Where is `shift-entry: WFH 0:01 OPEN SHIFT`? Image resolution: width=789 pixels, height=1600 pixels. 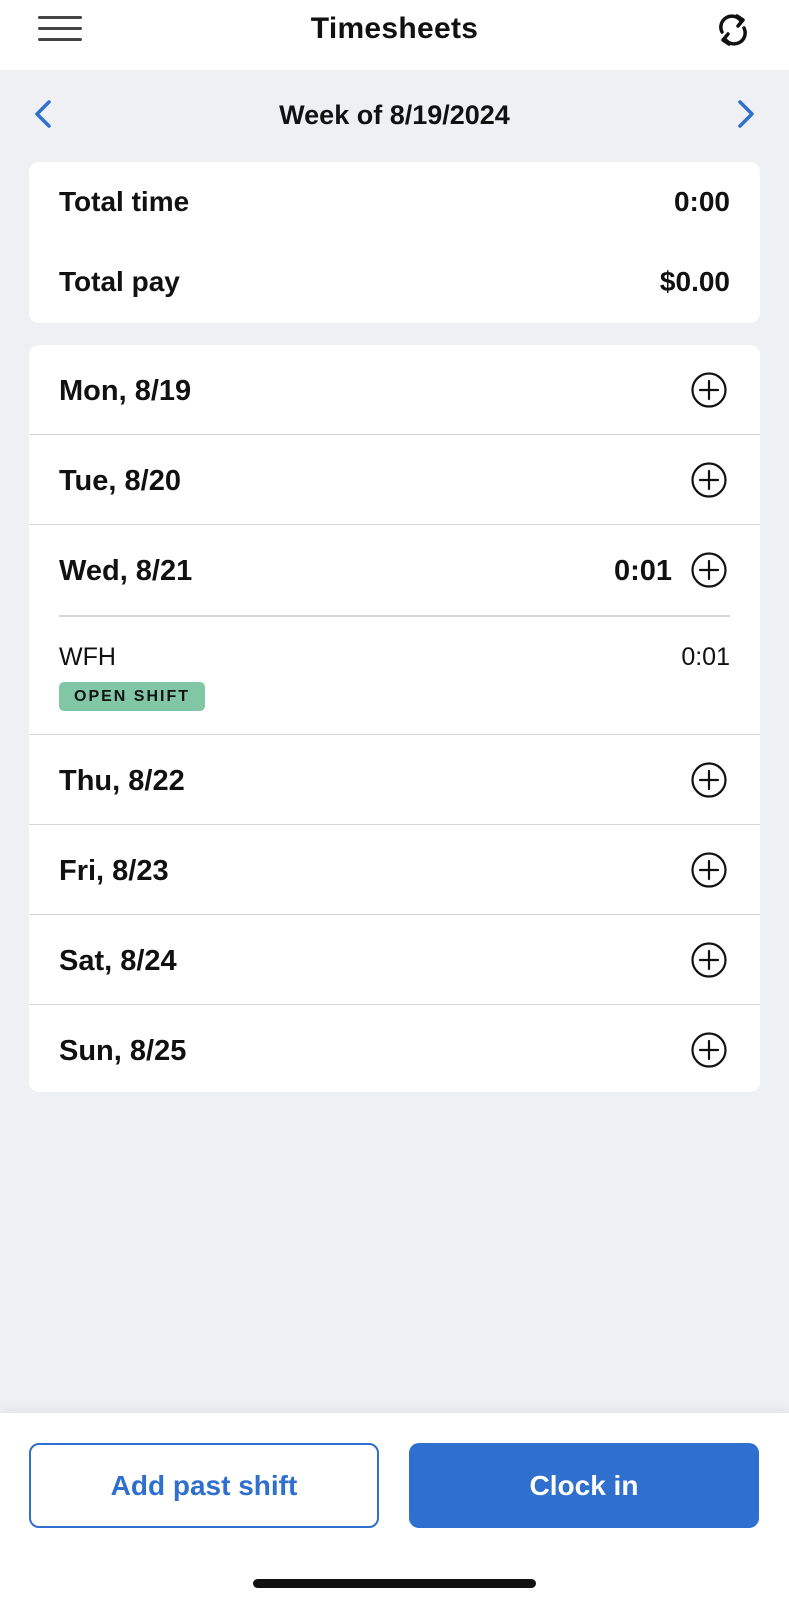
shift-entry: WFH 0:01 OPEN SHIFT is located at coordinates (394, 675).